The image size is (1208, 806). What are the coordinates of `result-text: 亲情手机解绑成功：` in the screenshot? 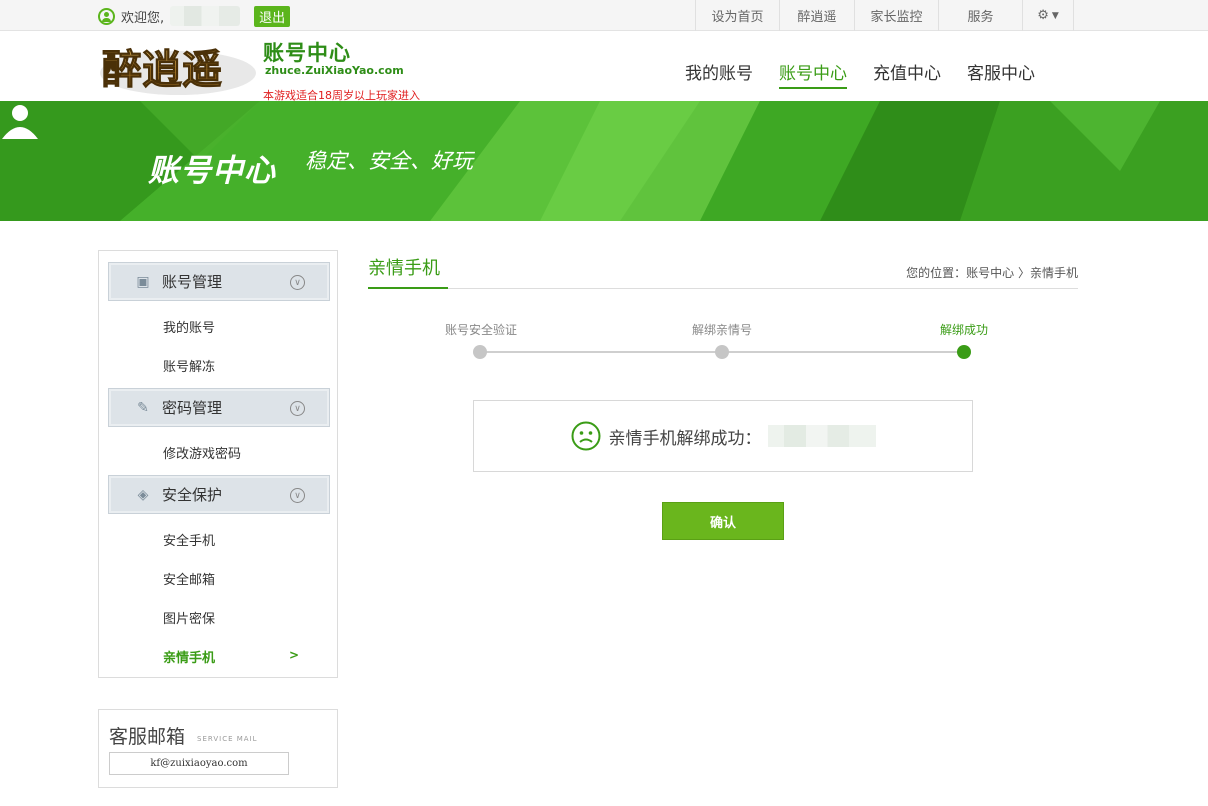 It's located at (685, 438).